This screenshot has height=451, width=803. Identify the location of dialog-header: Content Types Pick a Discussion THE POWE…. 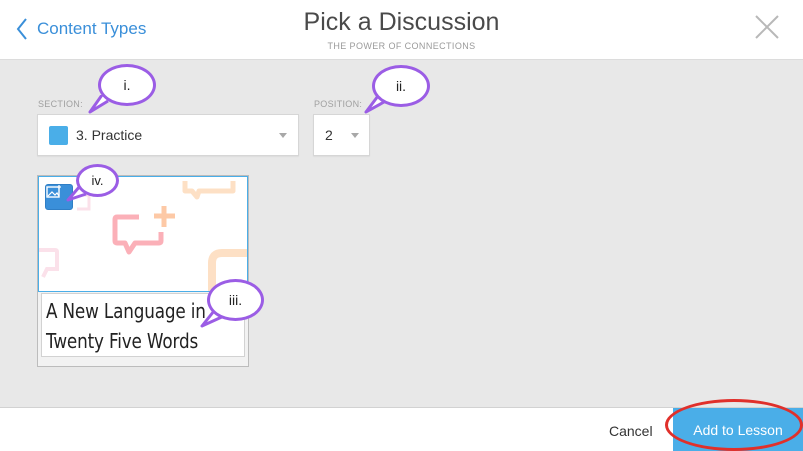
(401, 30).